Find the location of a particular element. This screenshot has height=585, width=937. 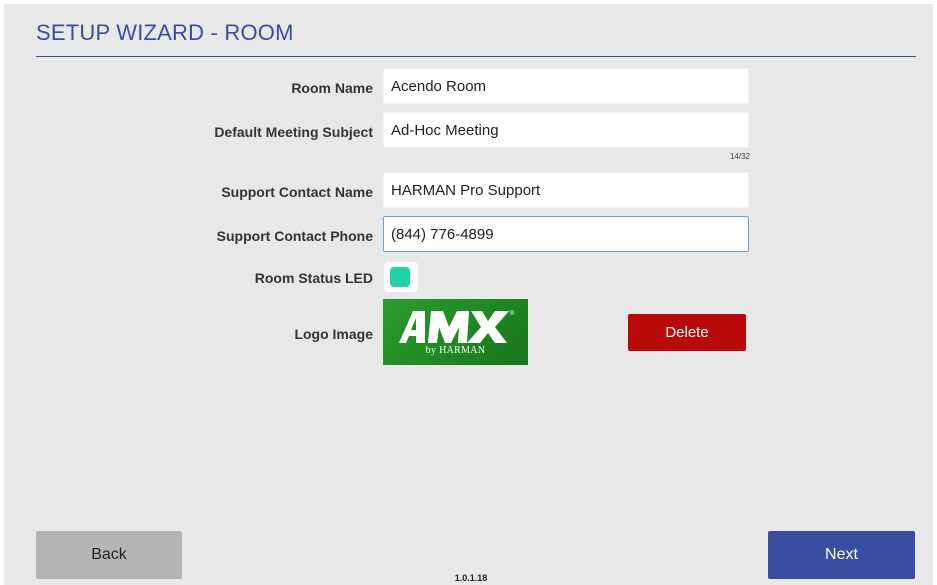

meeting-subject-label: Default Meeting Subject is located at coordinates (293, 132).